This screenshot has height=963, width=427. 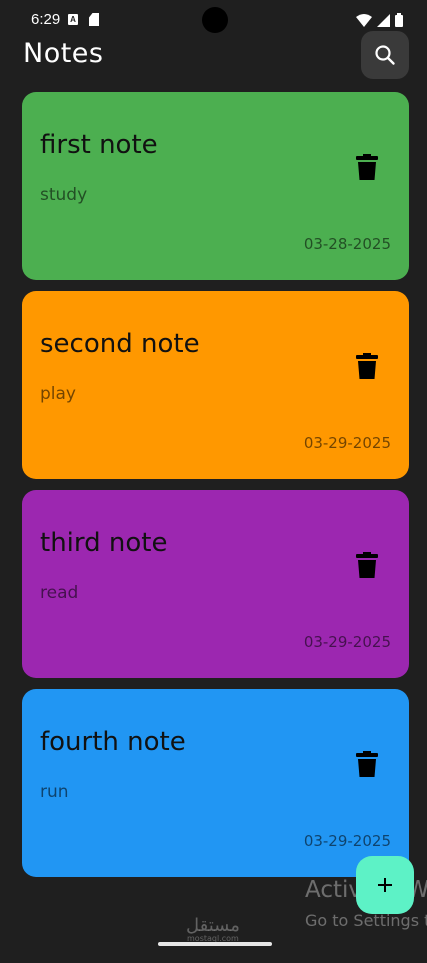 What do you see at coordinates (366, 920) in the screenshot?
I see `activate-windows-subtitle: Go to Settings t` at bounding box center [366, 920].